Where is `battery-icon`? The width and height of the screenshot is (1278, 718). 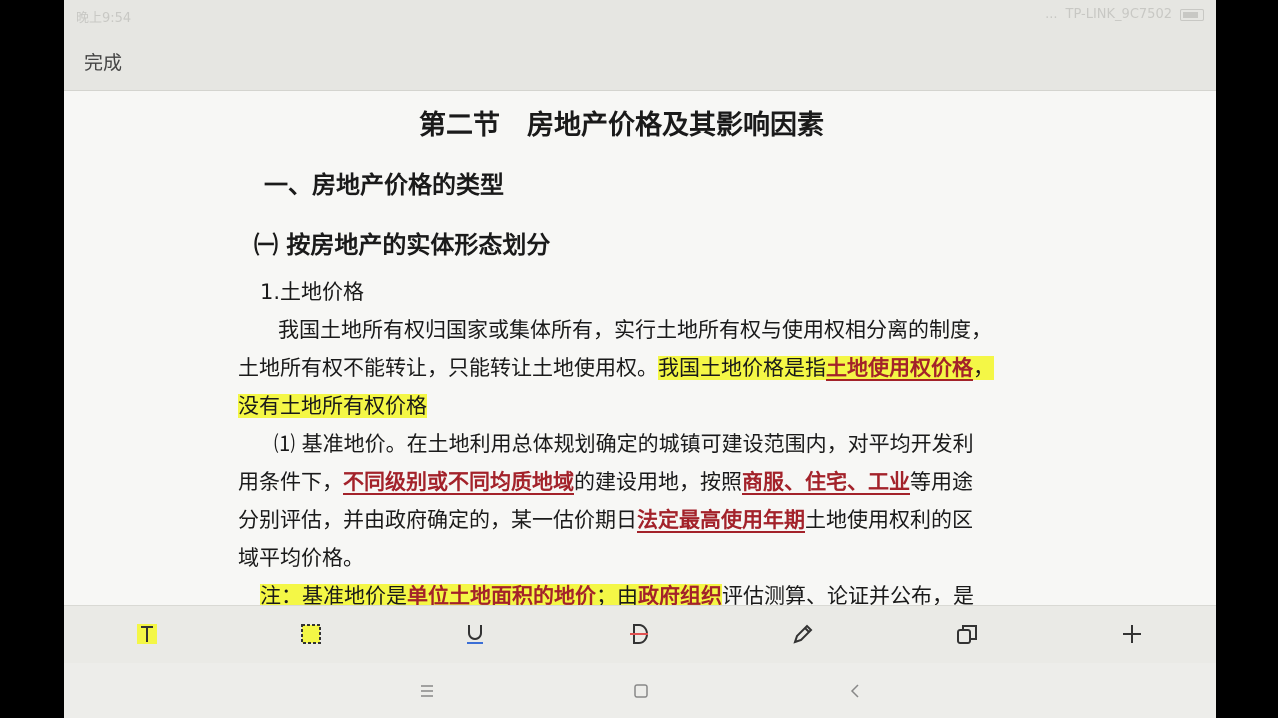 battery-icon is located at coordinates (1192, 14).